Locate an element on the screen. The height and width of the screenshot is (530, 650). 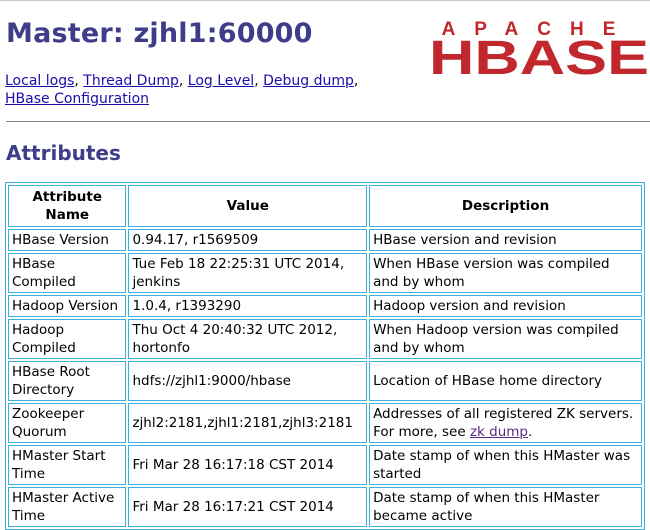
attribute-name-cell: HBase Root Directory is located at coordinates (67, 381).